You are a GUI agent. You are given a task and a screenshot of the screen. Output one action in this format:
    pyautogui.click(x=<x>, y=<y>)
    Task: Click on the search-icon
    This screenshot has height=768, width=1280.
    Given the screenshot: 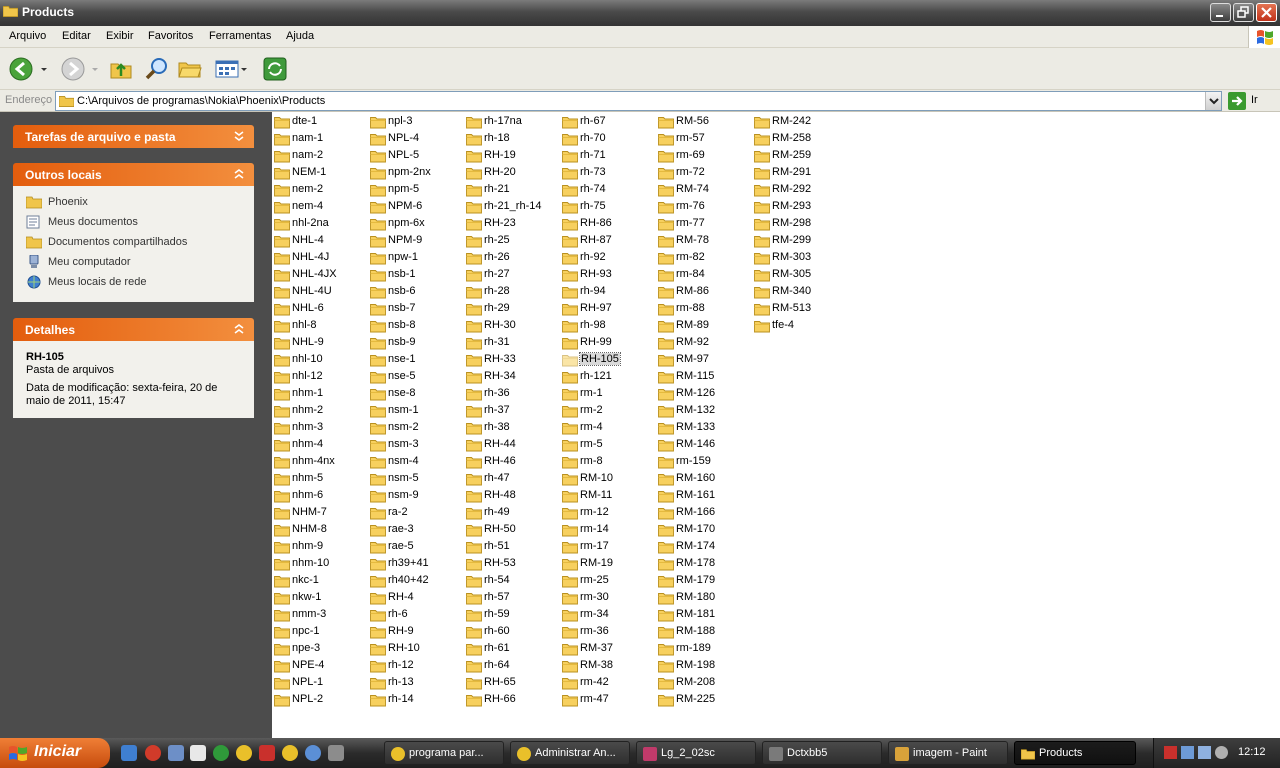 What is the action you would take?
    pyautogui.click(x=157, y=69)
    